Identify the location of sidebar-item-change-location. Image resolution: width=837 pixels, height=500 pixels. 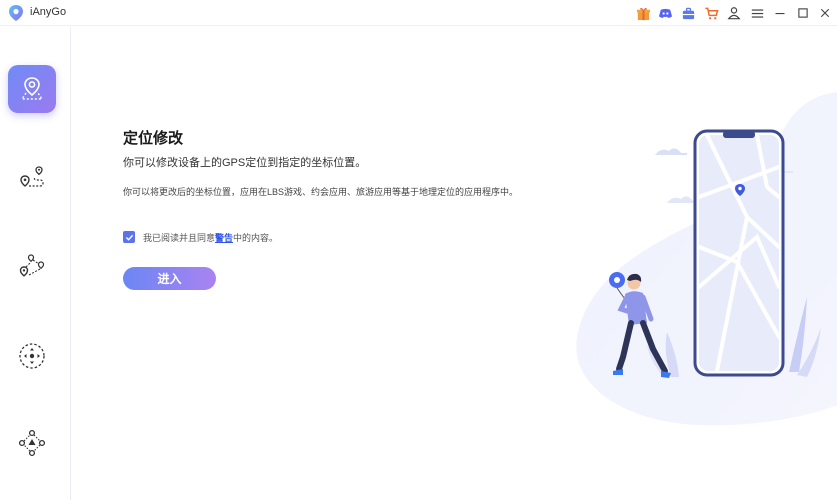
(32, 89).